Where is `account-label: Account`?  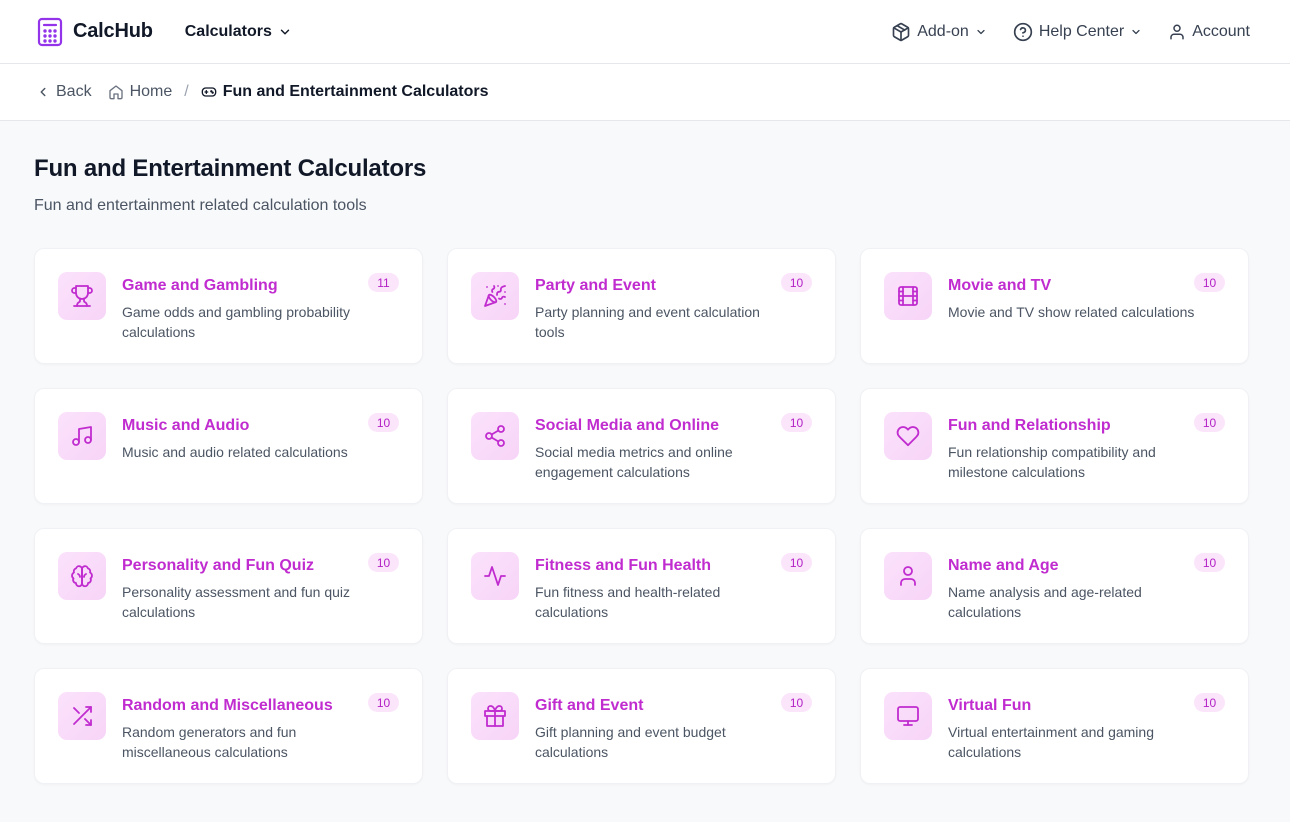 account-label: Account is located at coordinates (1221, 31).